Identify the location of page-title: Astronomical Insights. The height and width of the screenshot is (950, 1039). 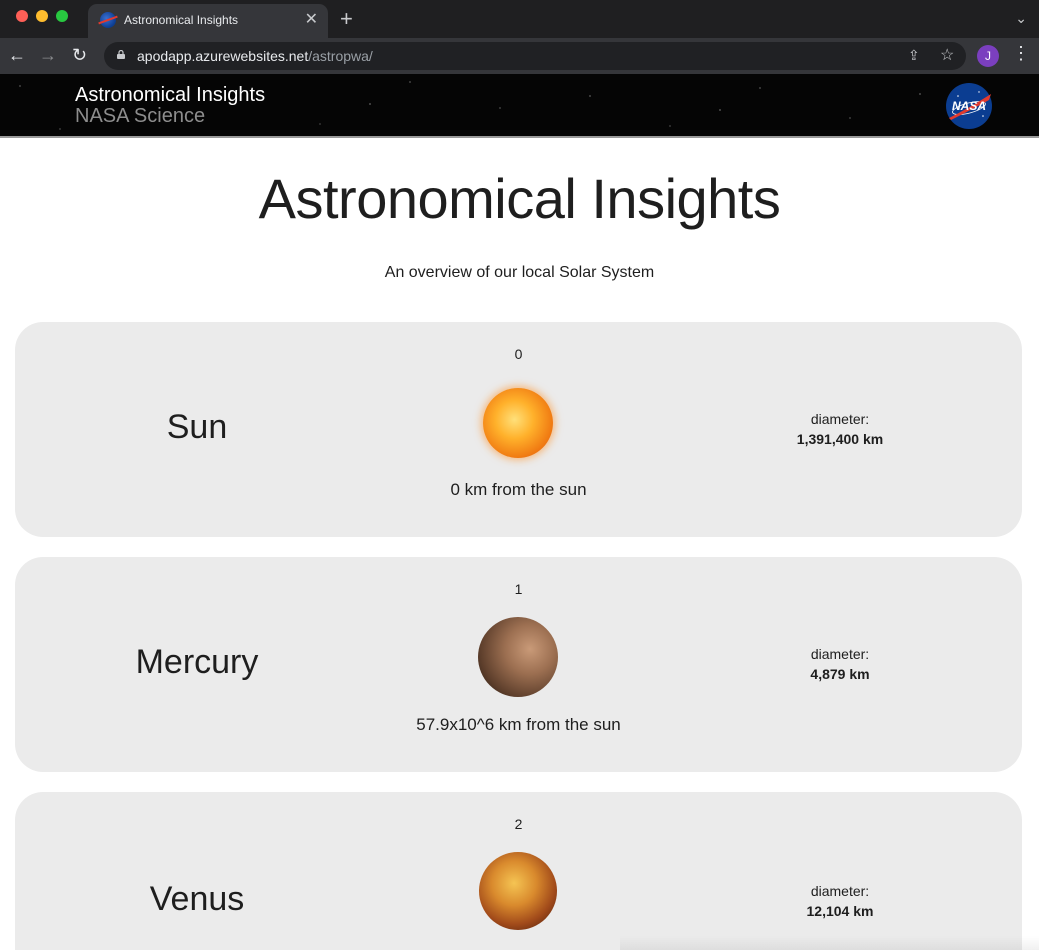
(519, 198).